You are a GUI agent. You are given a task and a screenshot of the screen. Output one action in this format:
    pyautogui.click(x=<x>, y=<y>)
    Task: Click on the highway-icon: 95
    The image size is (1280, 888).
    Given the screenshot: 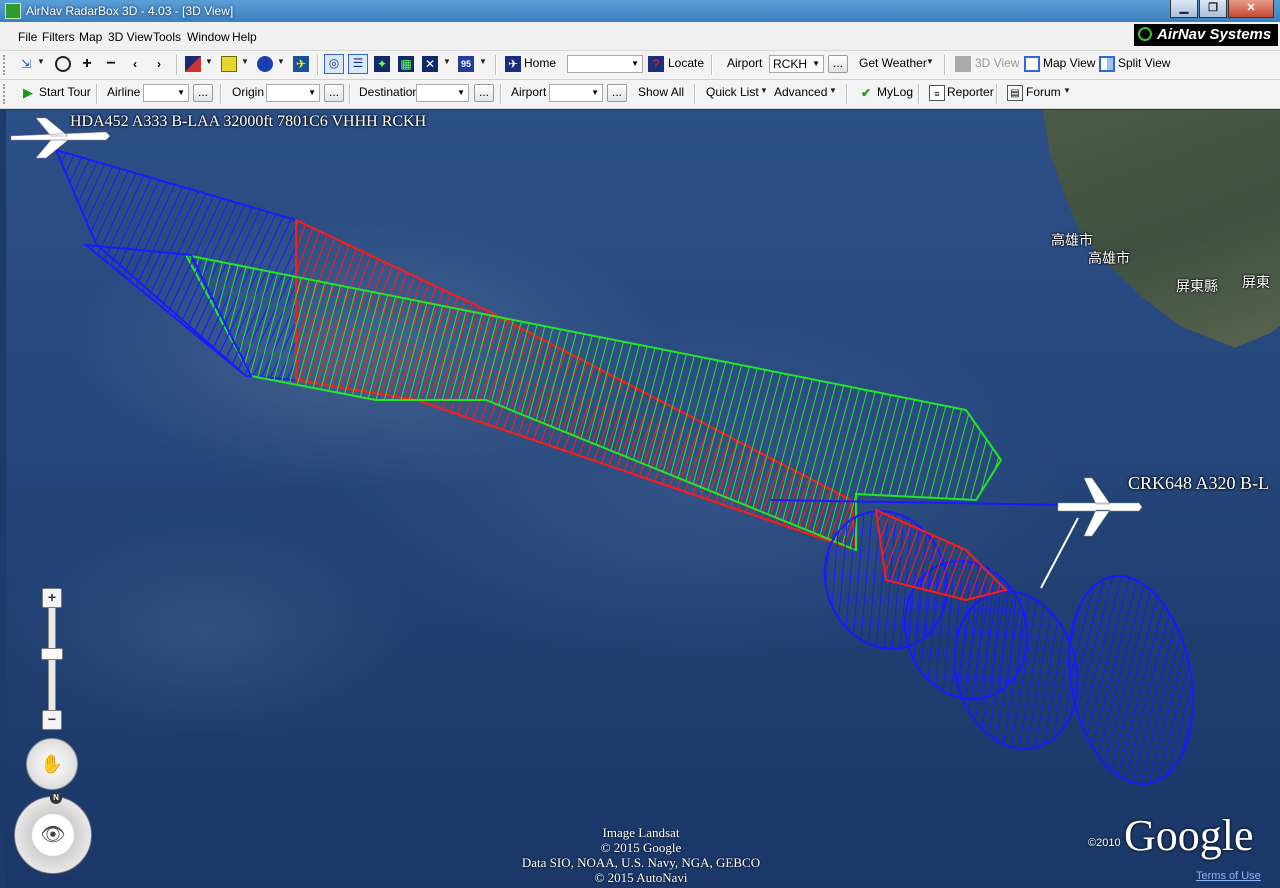 What is the action you would take?
    pyautogui.click(x=466, y=64)
    